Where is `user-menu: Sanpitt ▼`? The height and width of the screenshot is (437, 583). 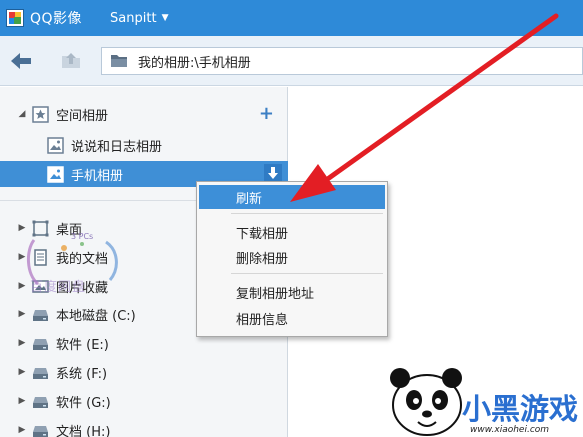
user-menu: Sanpitt ▼ is located at coordinates (139, 18).